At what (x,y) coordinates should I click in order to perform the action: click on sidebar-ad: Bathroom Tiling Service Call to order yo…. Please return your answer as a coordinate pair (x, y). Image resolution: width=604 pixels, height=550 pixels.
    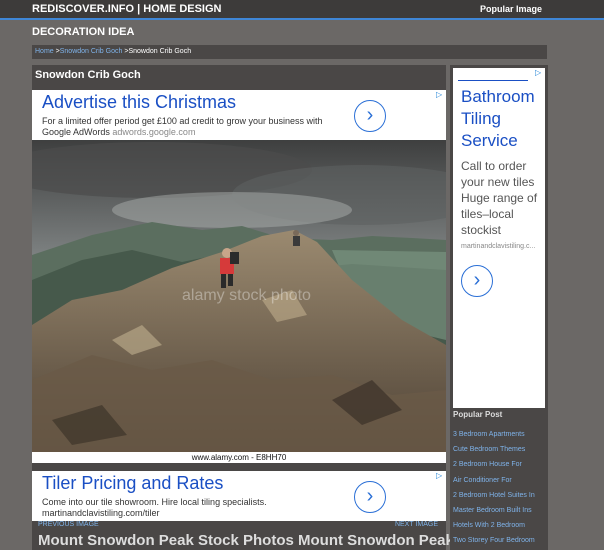
    Looking at the image, I should click on (499, 238).